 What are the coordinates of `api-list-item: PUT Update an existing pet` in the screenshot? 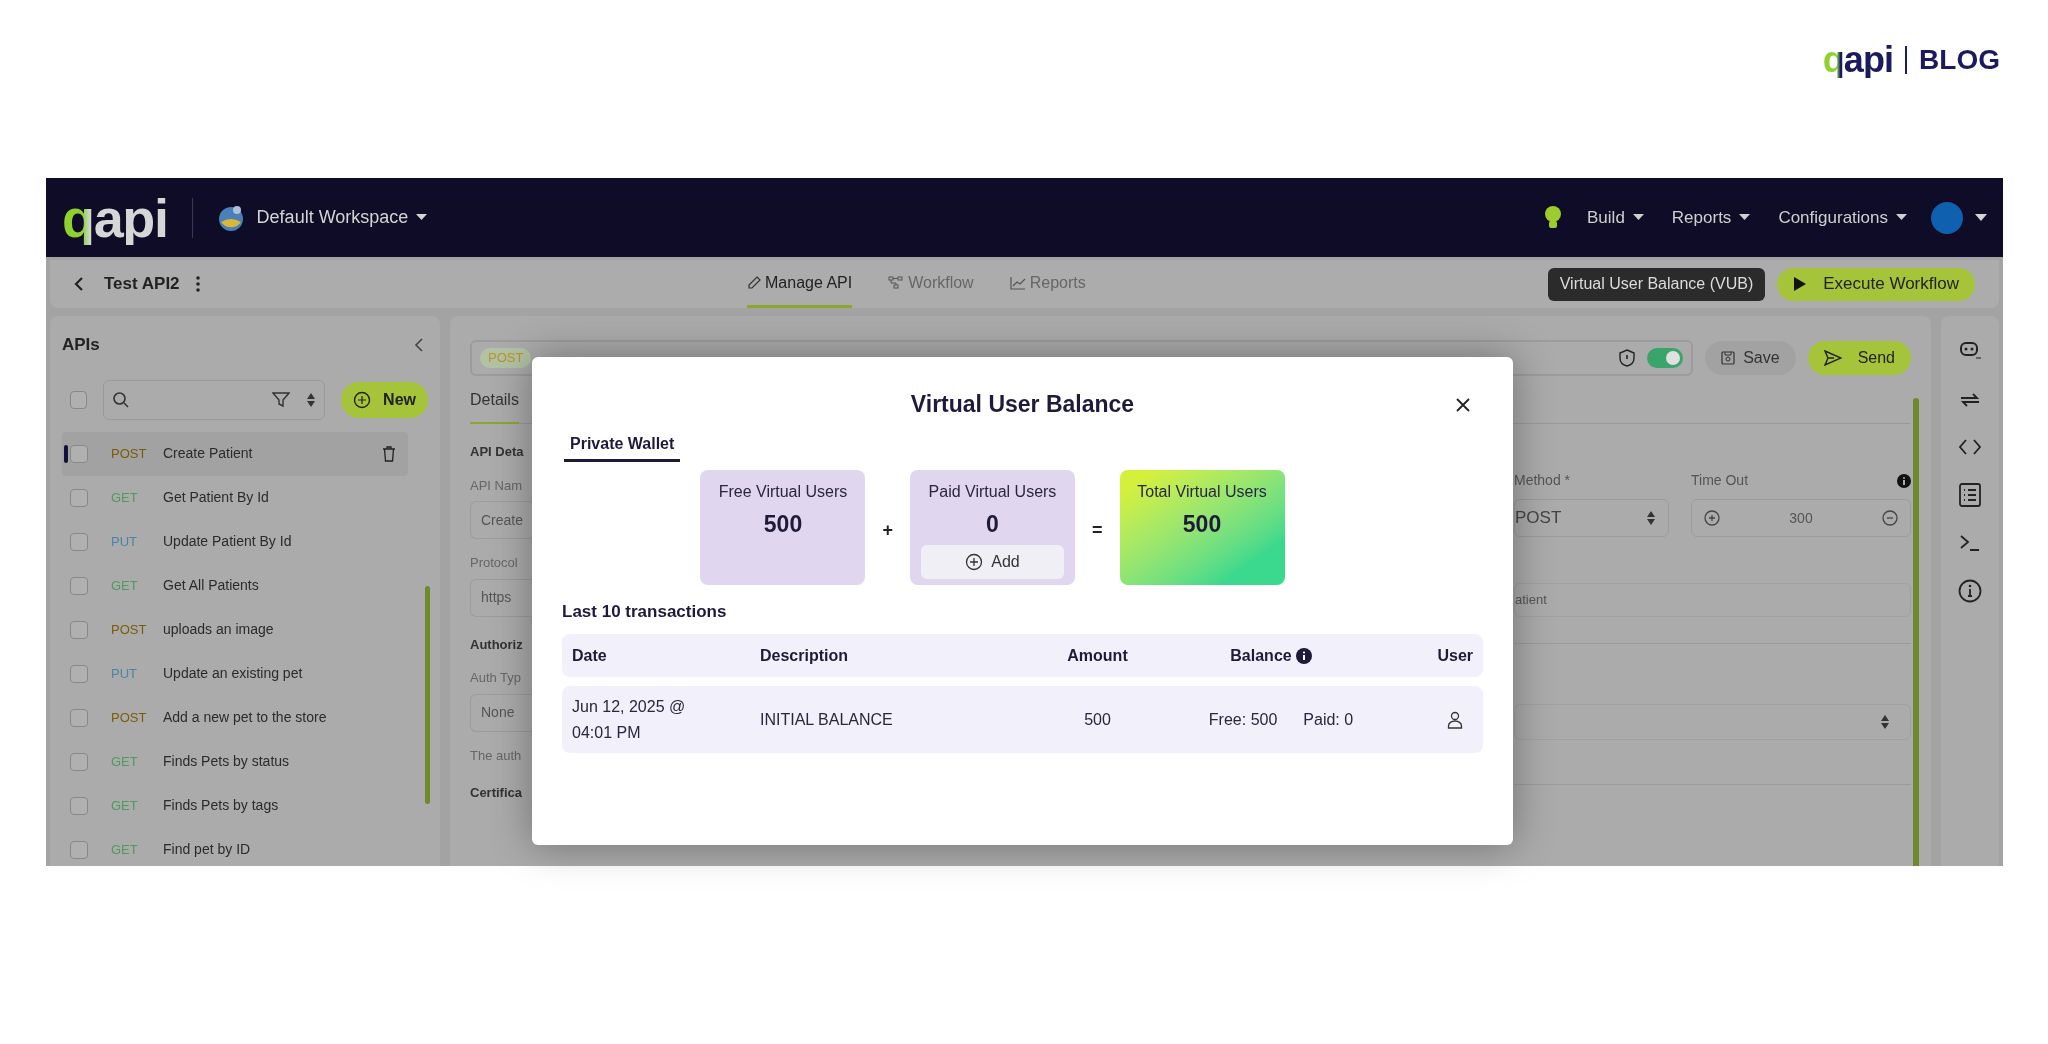 It's located at (235, 673).